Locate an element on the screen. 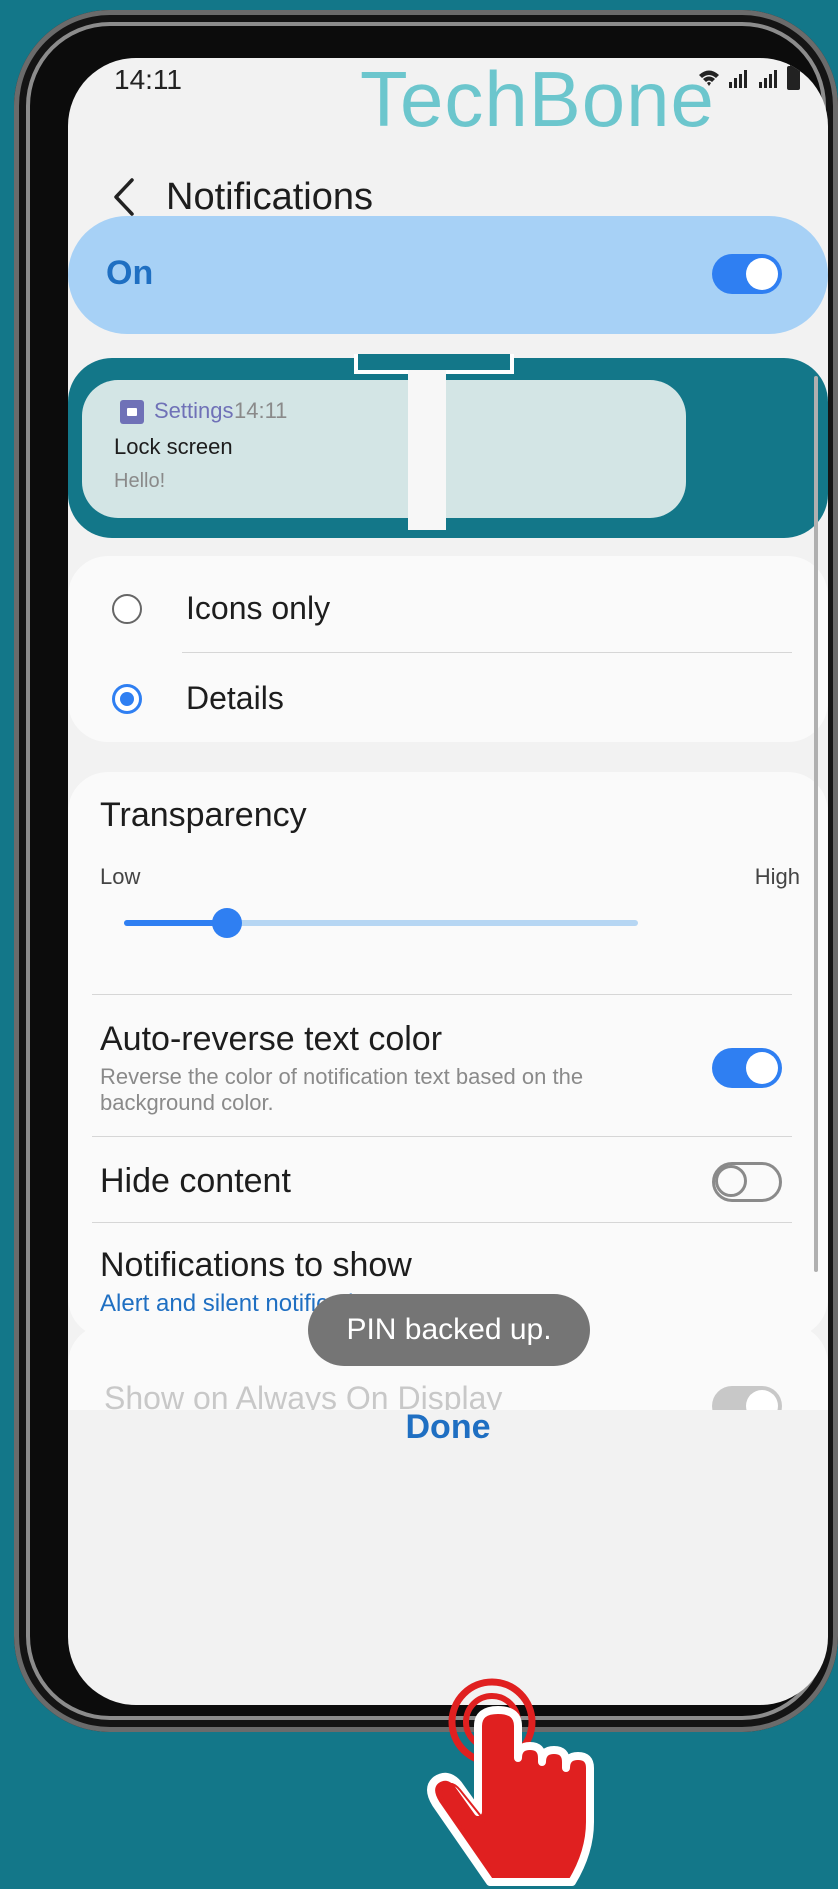 This screenshot has height=1889, width=838. auto-reverse-toggle is located at coordinates (747, 1068).